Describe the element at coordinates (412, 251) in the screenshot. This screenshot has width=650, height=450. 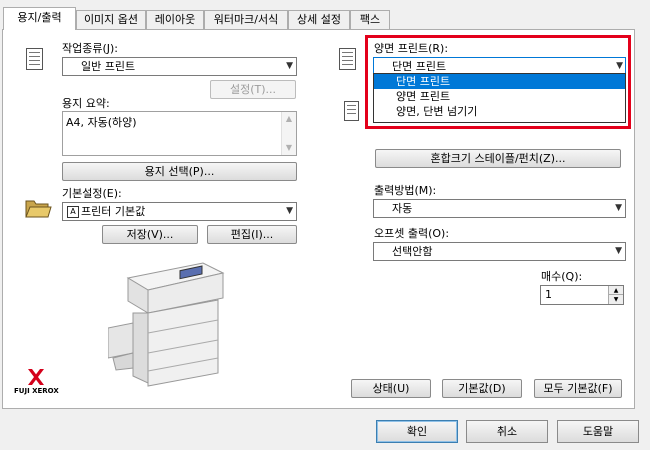
I see `offset-value: 선택안함` at that location.